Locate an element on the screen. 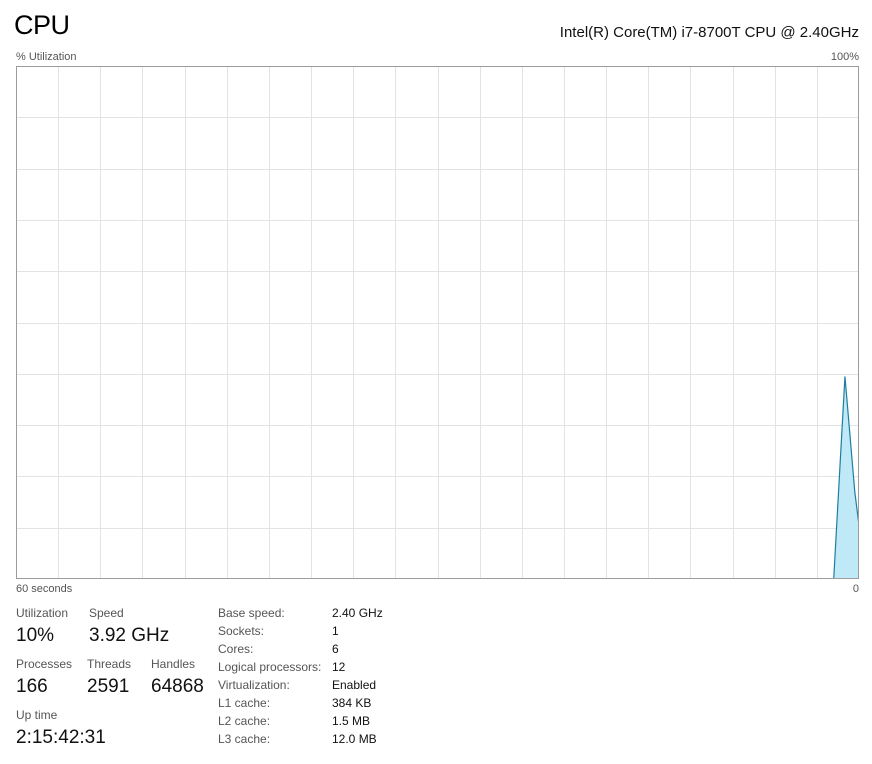 This screenshot has width=872, height=764. handles-value: 64868 is located at coordinates (177, 686).